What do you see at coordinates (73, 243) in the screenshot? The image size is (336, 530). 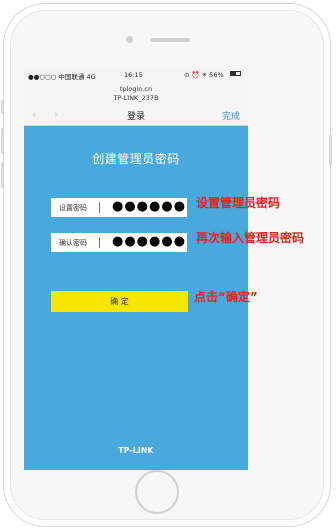 I see `confirm-password-label: 确认密码` at bounding box center [73, 243].